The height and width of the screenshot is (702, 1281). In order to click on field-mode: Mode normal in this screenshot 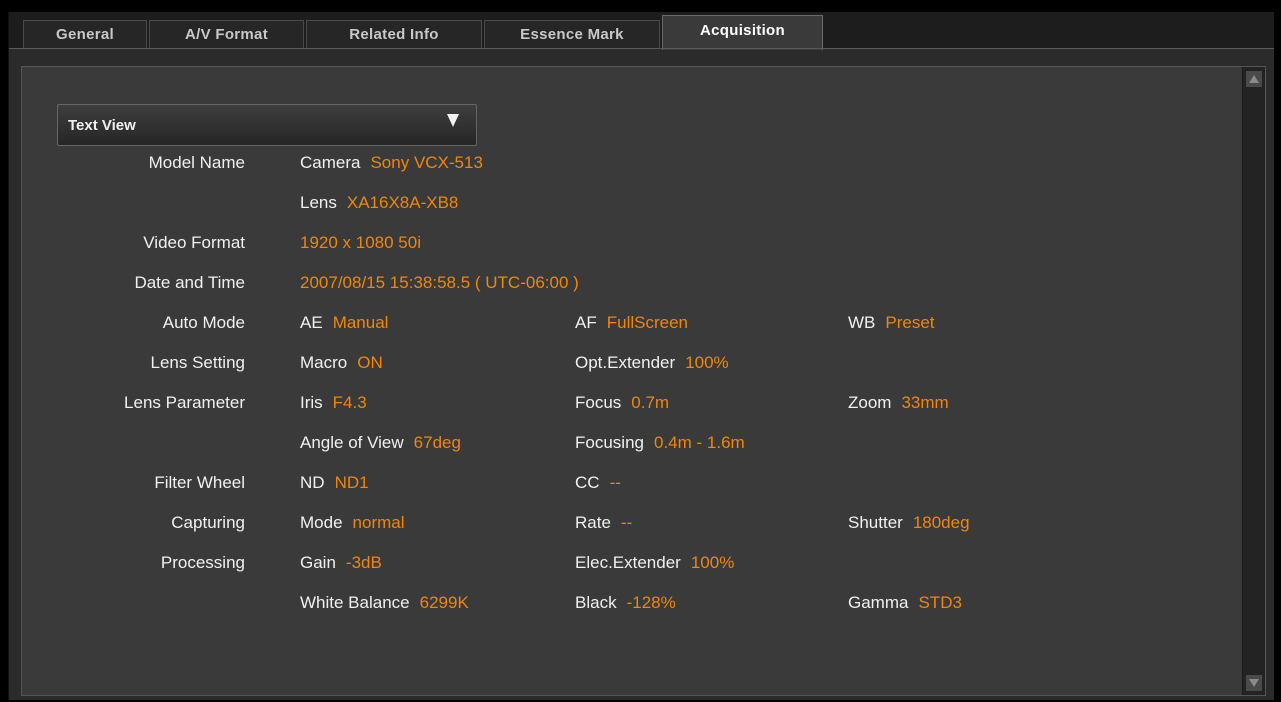, I will do `click(352, 522)`.